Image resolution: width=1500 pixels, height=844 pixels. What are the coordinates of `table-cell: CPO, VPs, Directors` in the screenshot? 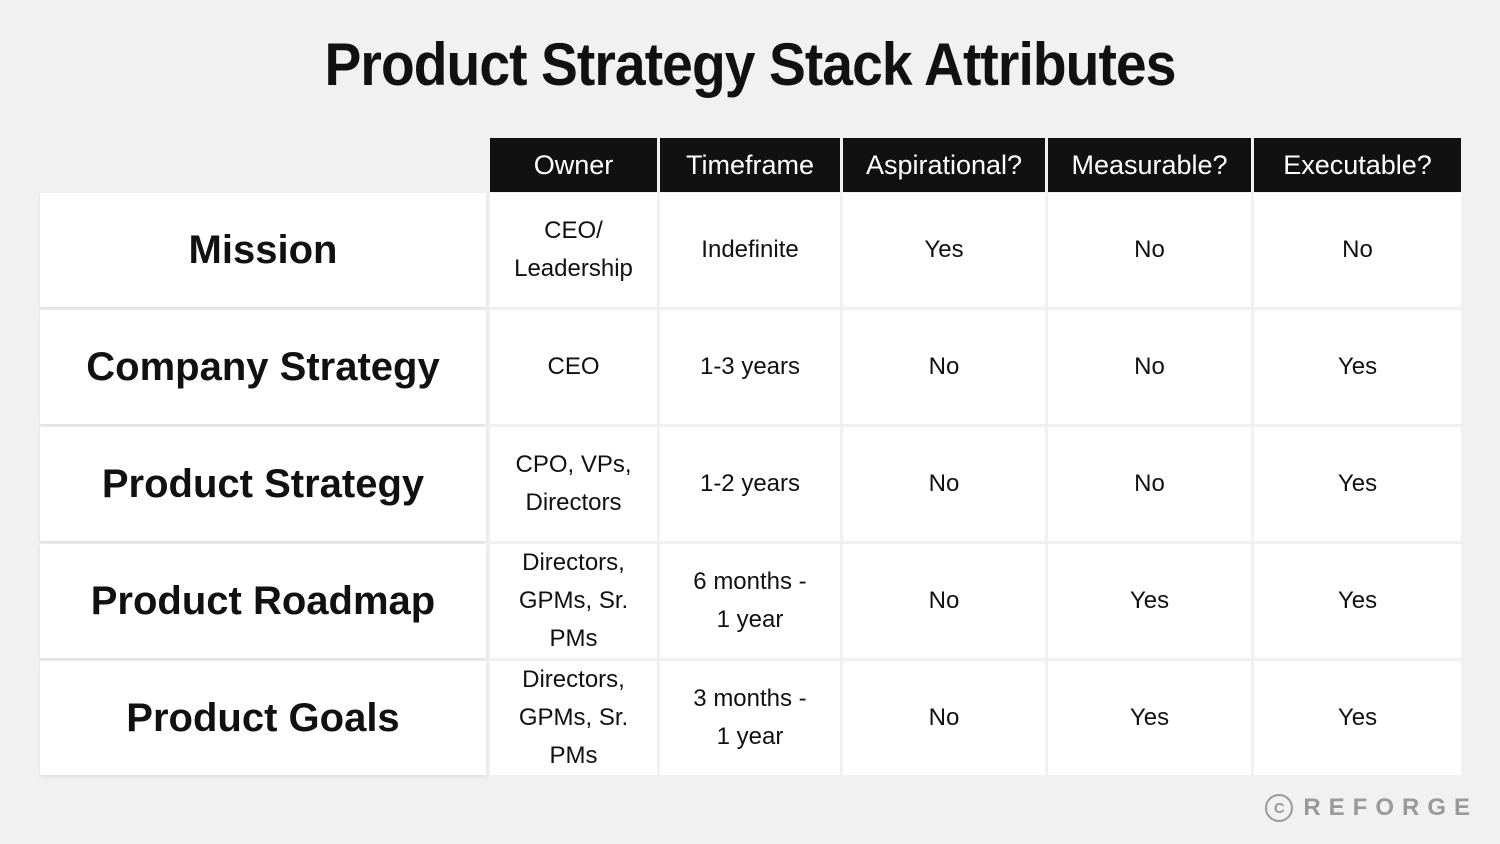 It's located at (573, 484).